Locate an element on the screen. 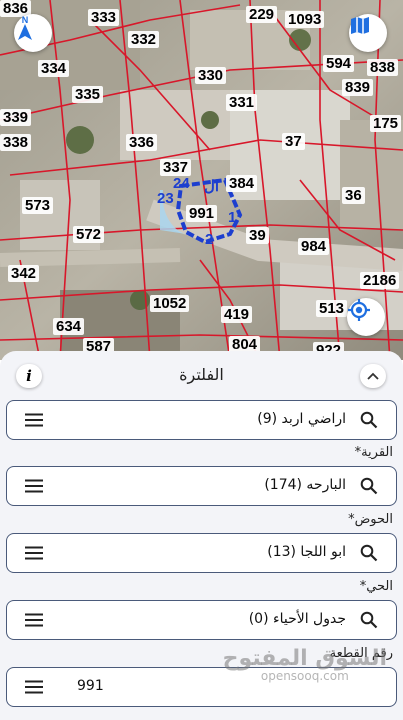  governorate-value: اراضي اربد (9) is located at coordinates (301, 419).